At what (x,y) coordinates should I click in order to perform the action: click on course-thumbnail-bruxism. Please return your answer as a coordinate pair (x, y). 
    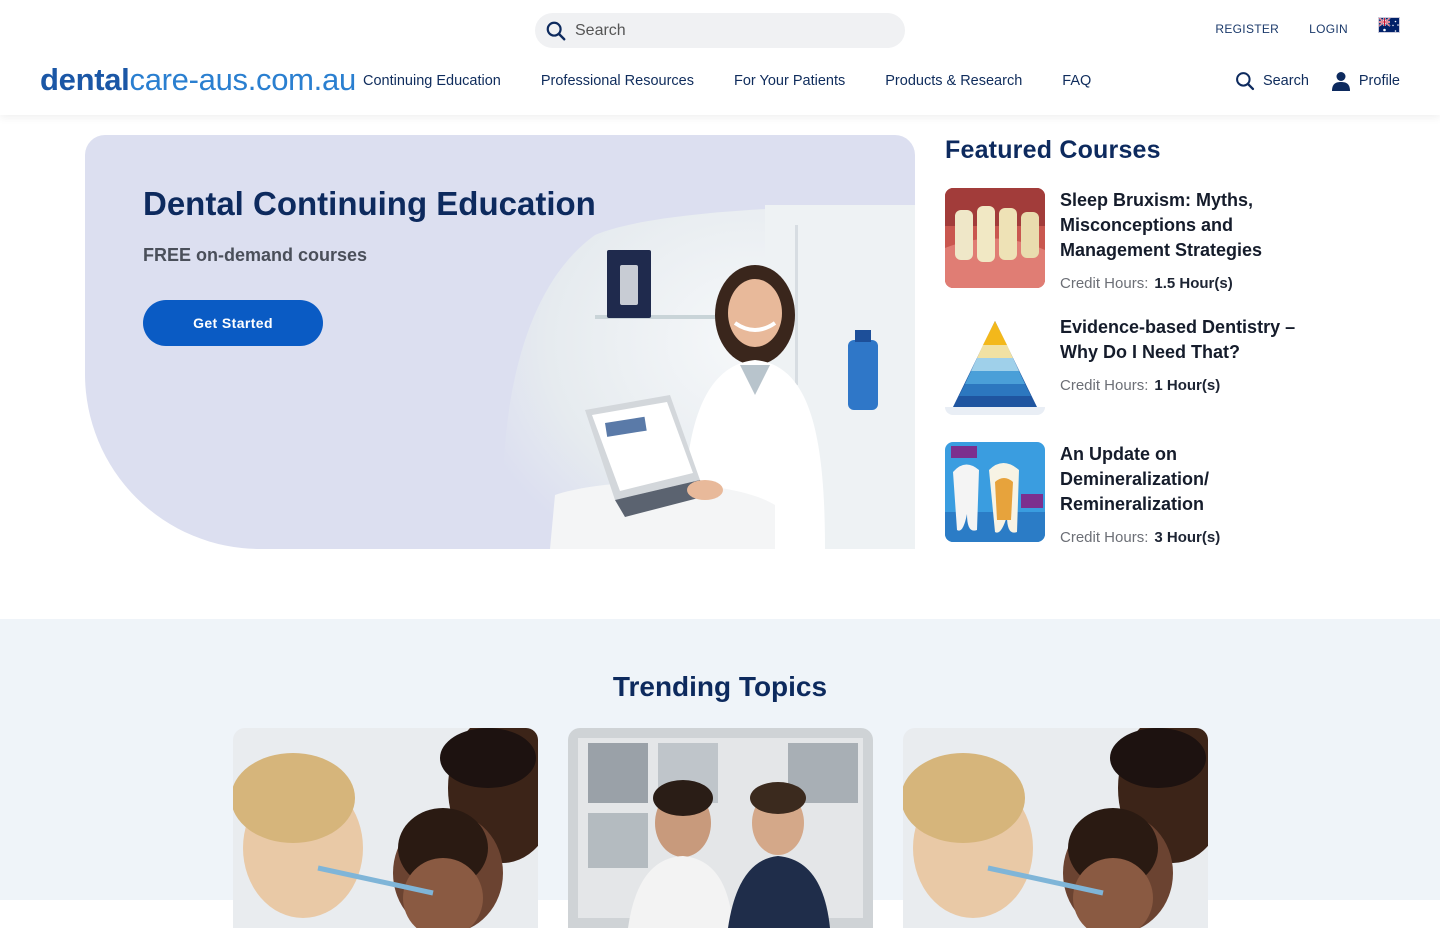
    Looking at the image, I should click on (995, 238).